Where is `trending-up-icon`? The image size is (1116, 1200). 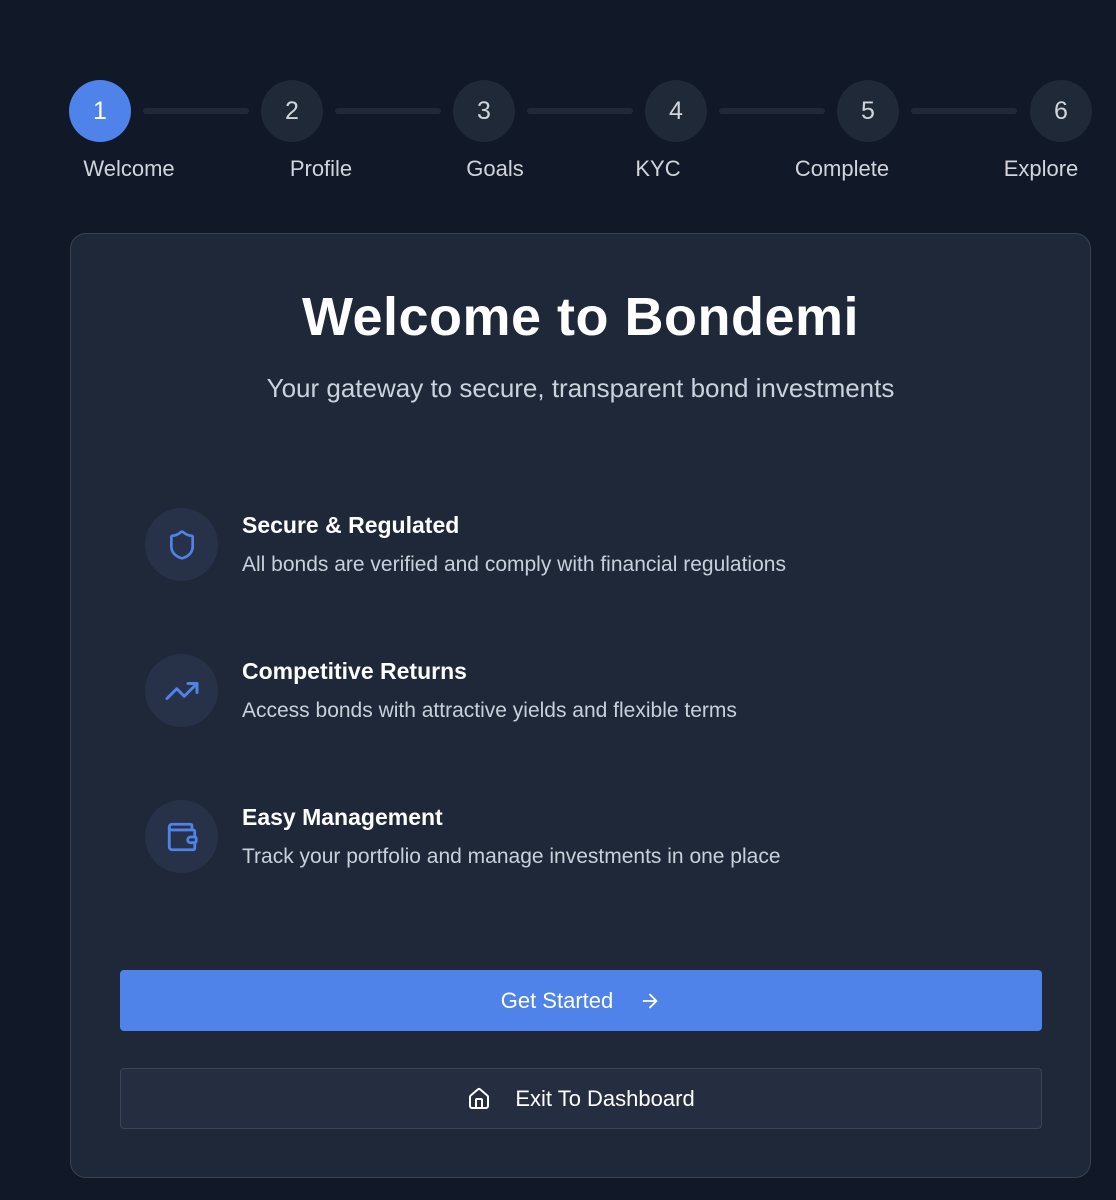 trending-up-icon is located at coordinates (181, 690).